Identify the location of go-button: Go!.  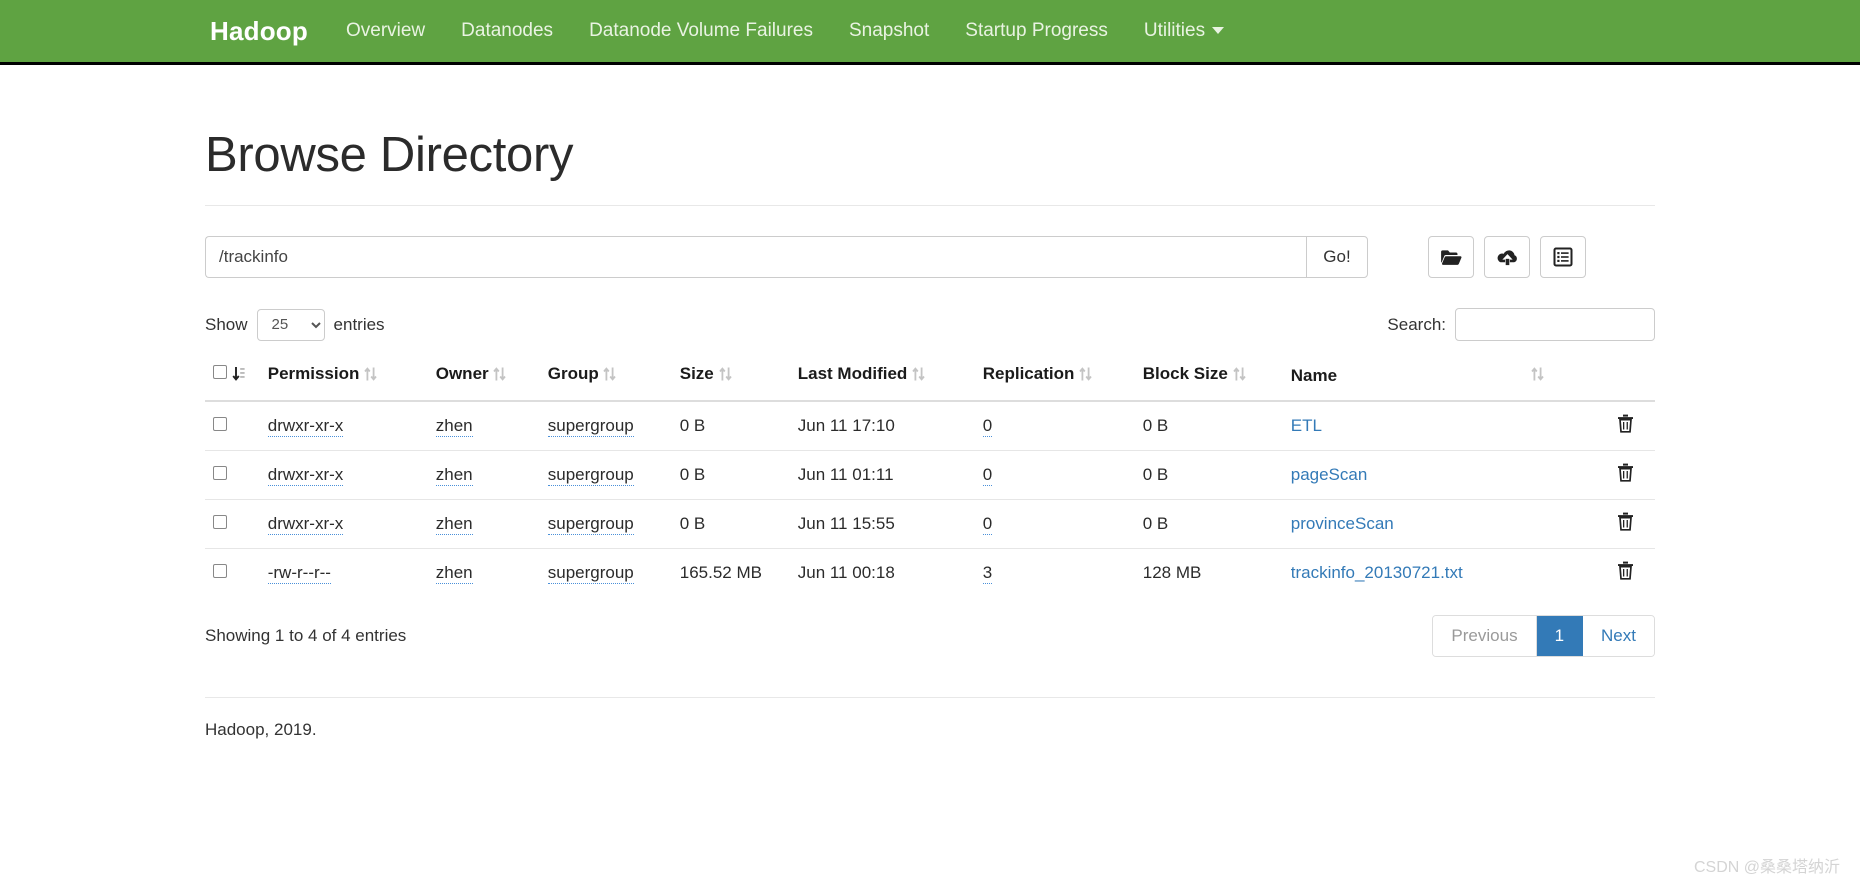
(1337, 257).